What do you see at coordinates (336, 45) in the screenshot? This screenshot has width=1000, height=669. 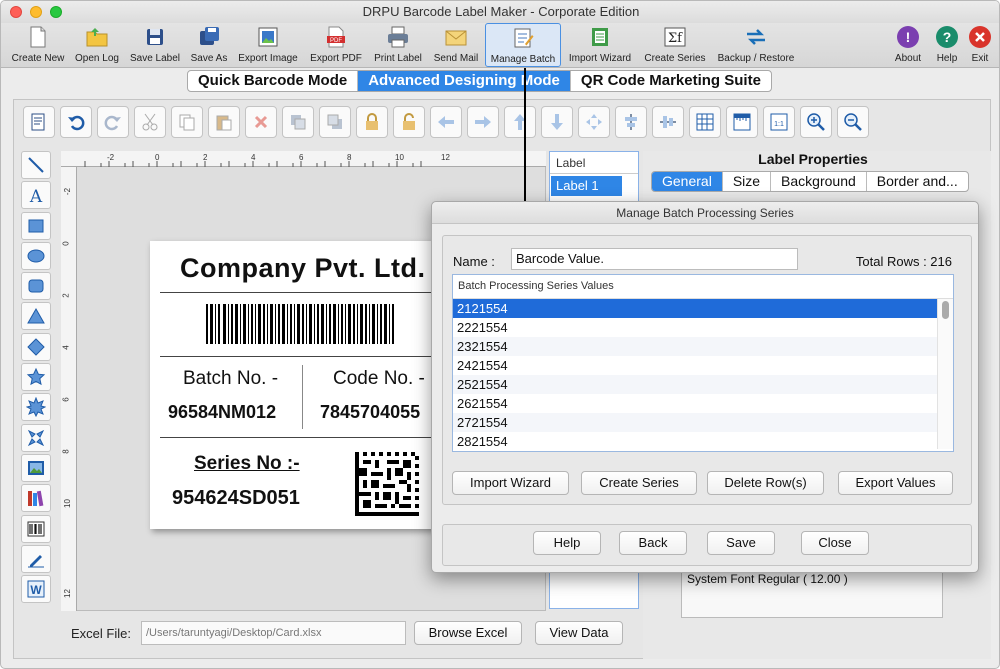 I see `export-pdf-button: PDF Export PDF` at bounding box center [336, 45].